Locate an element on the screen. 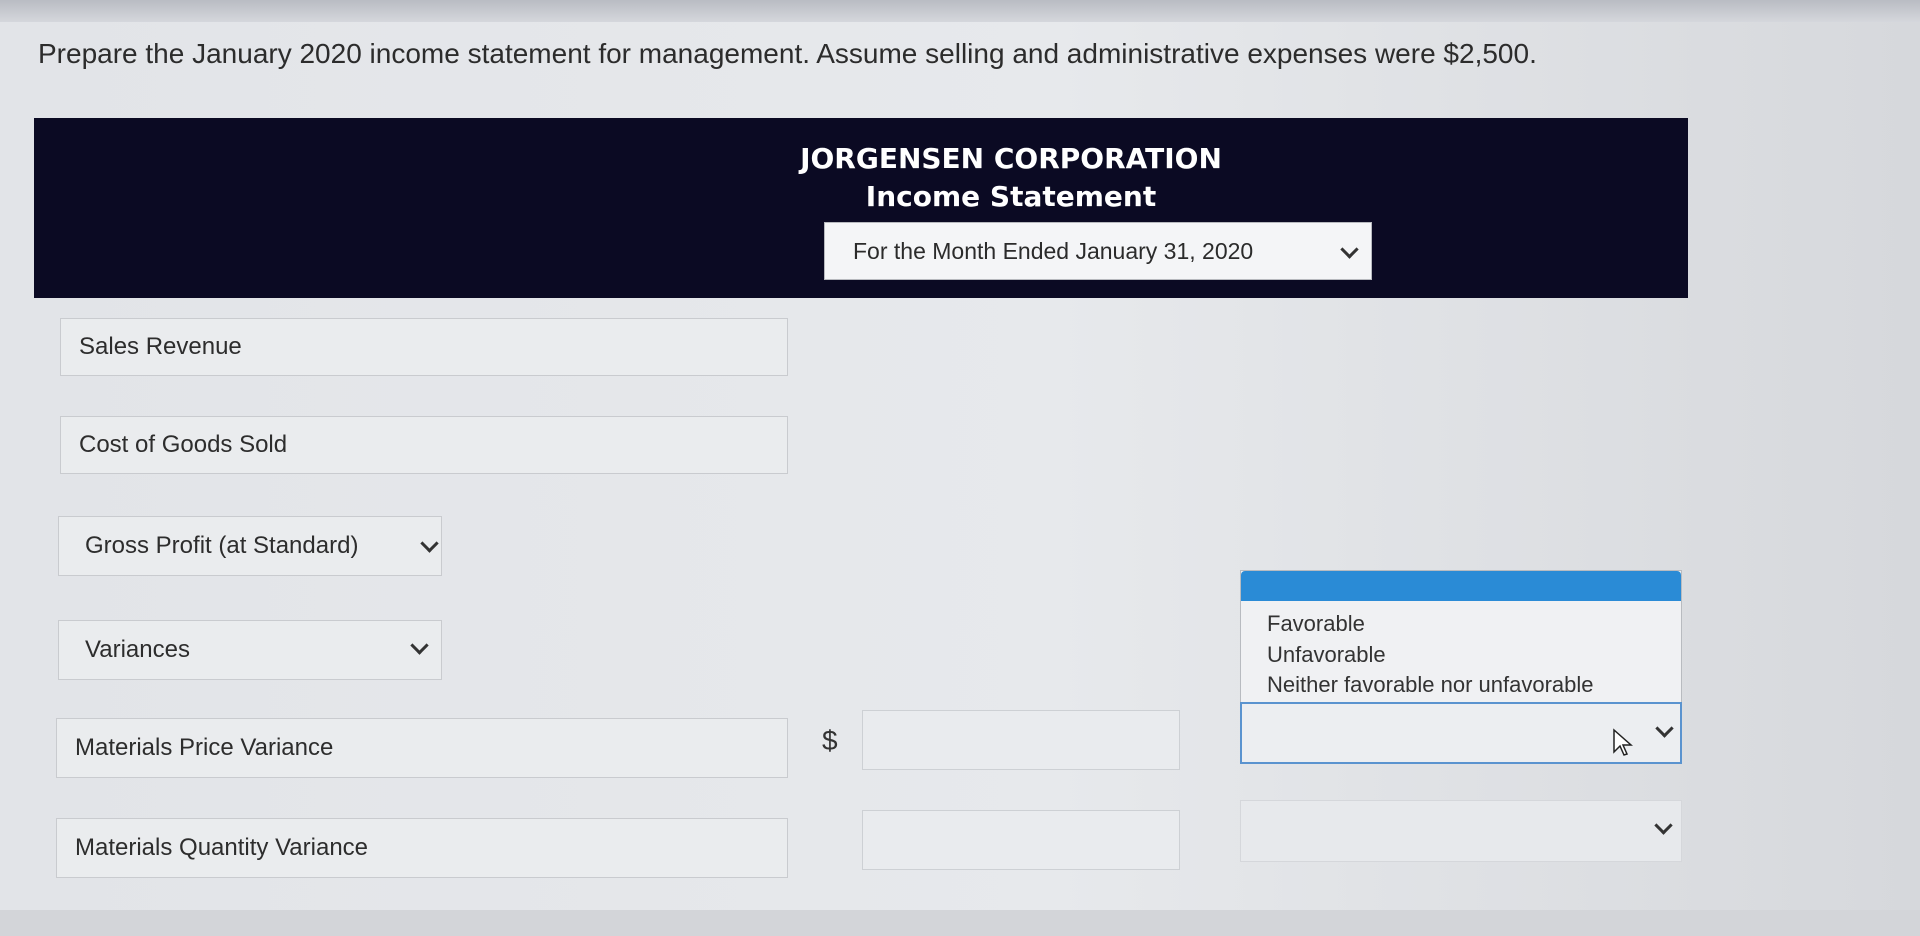 The height and width of the screenshot is (936, 1920). gross-profit-label: Gross Profit (at Standard) is located at coordinates (222, 545).